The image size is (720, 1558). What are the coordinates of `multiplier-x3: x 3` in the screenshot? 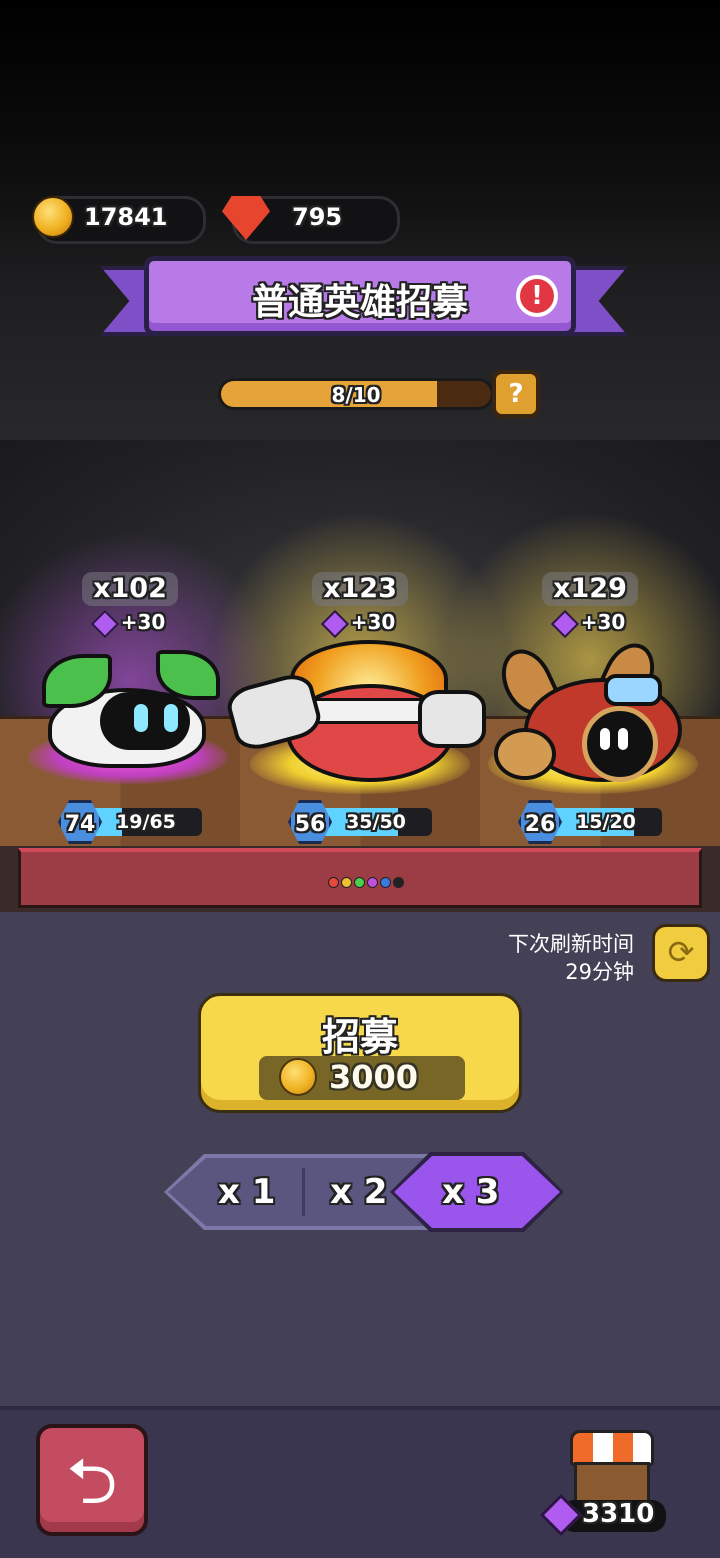 It's located at (471, 1192).